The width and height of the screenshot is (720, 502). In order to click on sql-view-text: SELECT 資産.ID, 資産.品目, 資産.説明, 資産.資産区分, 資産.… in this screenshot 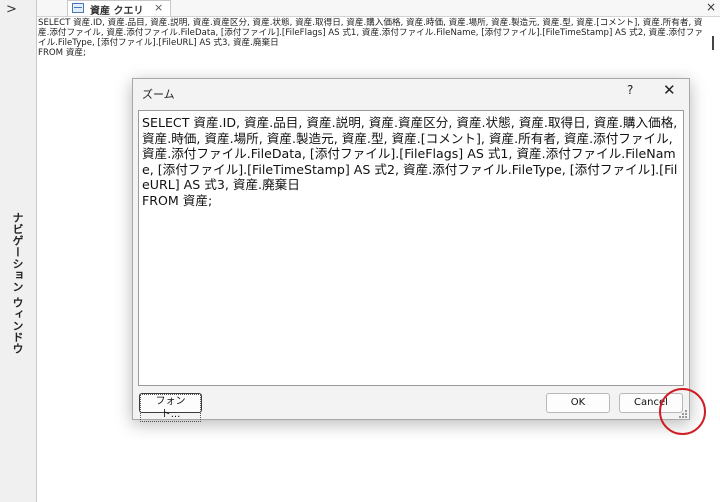, I will do `click(372, 38)`.